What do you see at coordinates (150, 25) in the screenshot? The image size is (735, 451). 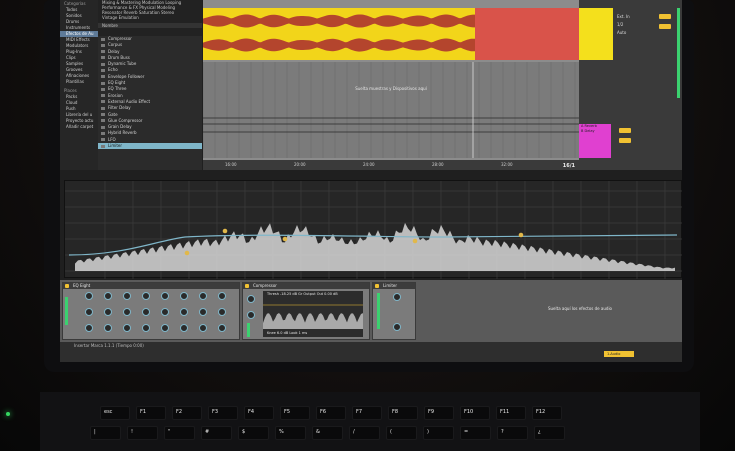 I see `name-column-header: Nombre` at bounding box center [150, 25].